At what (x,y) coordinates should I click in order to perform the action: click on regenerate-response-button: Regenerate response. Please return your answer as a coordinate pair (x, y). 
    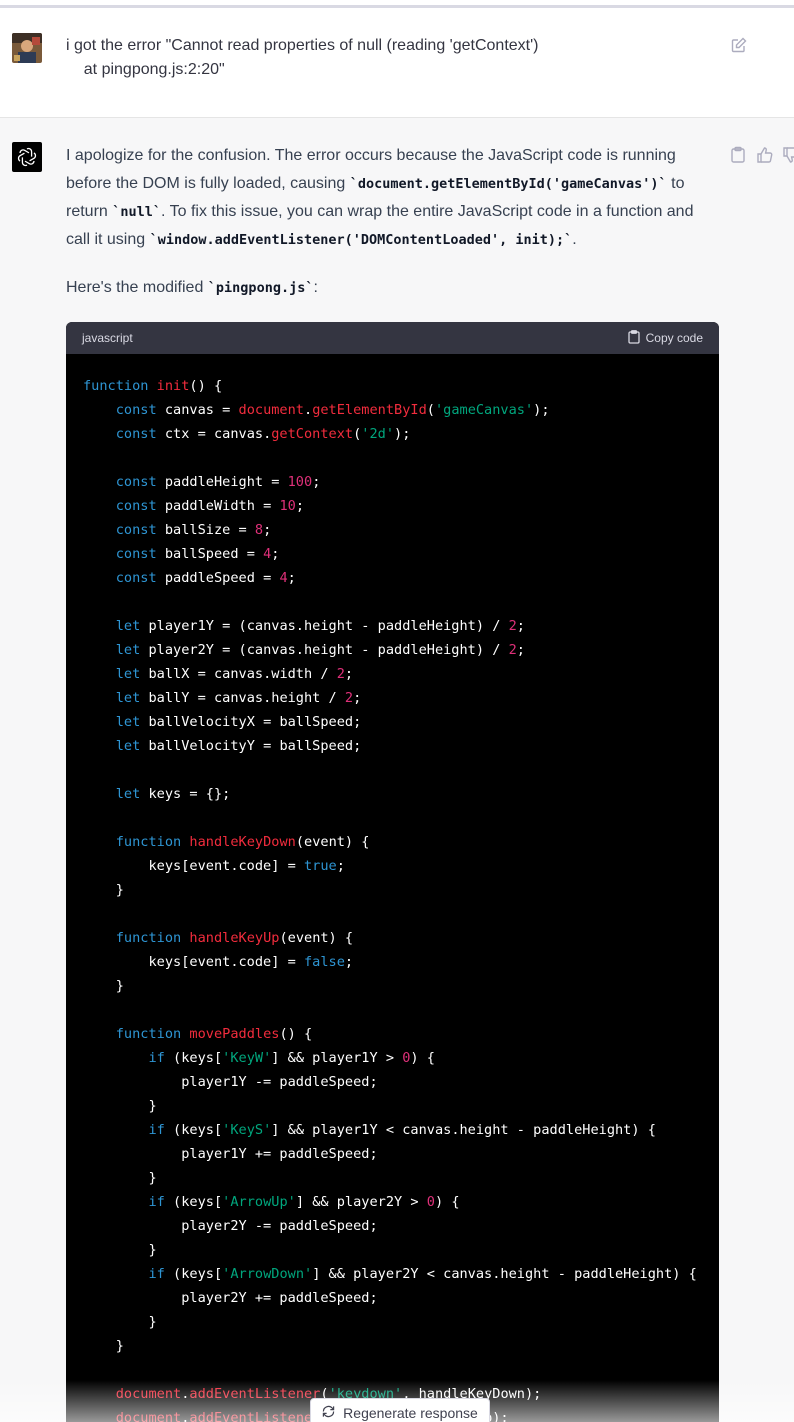
    Looking at the image, I should click on (400, 1410).